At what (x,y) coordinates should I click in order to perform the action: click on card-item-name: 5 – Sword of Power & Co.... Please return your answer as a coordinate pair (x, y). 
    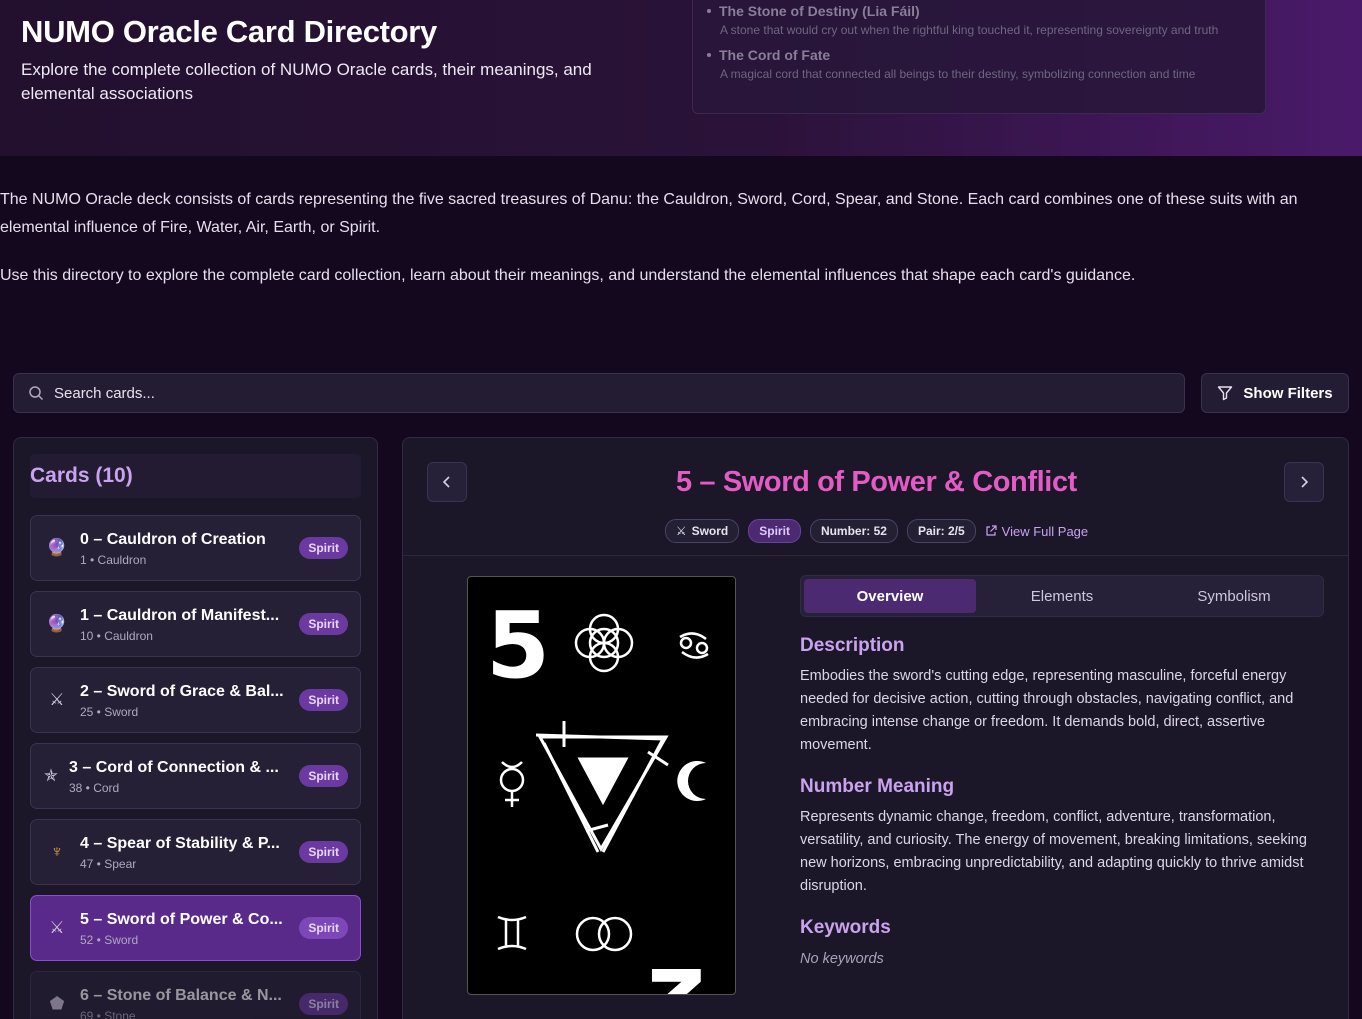
    Looking at the image, I should click on (181, 919).